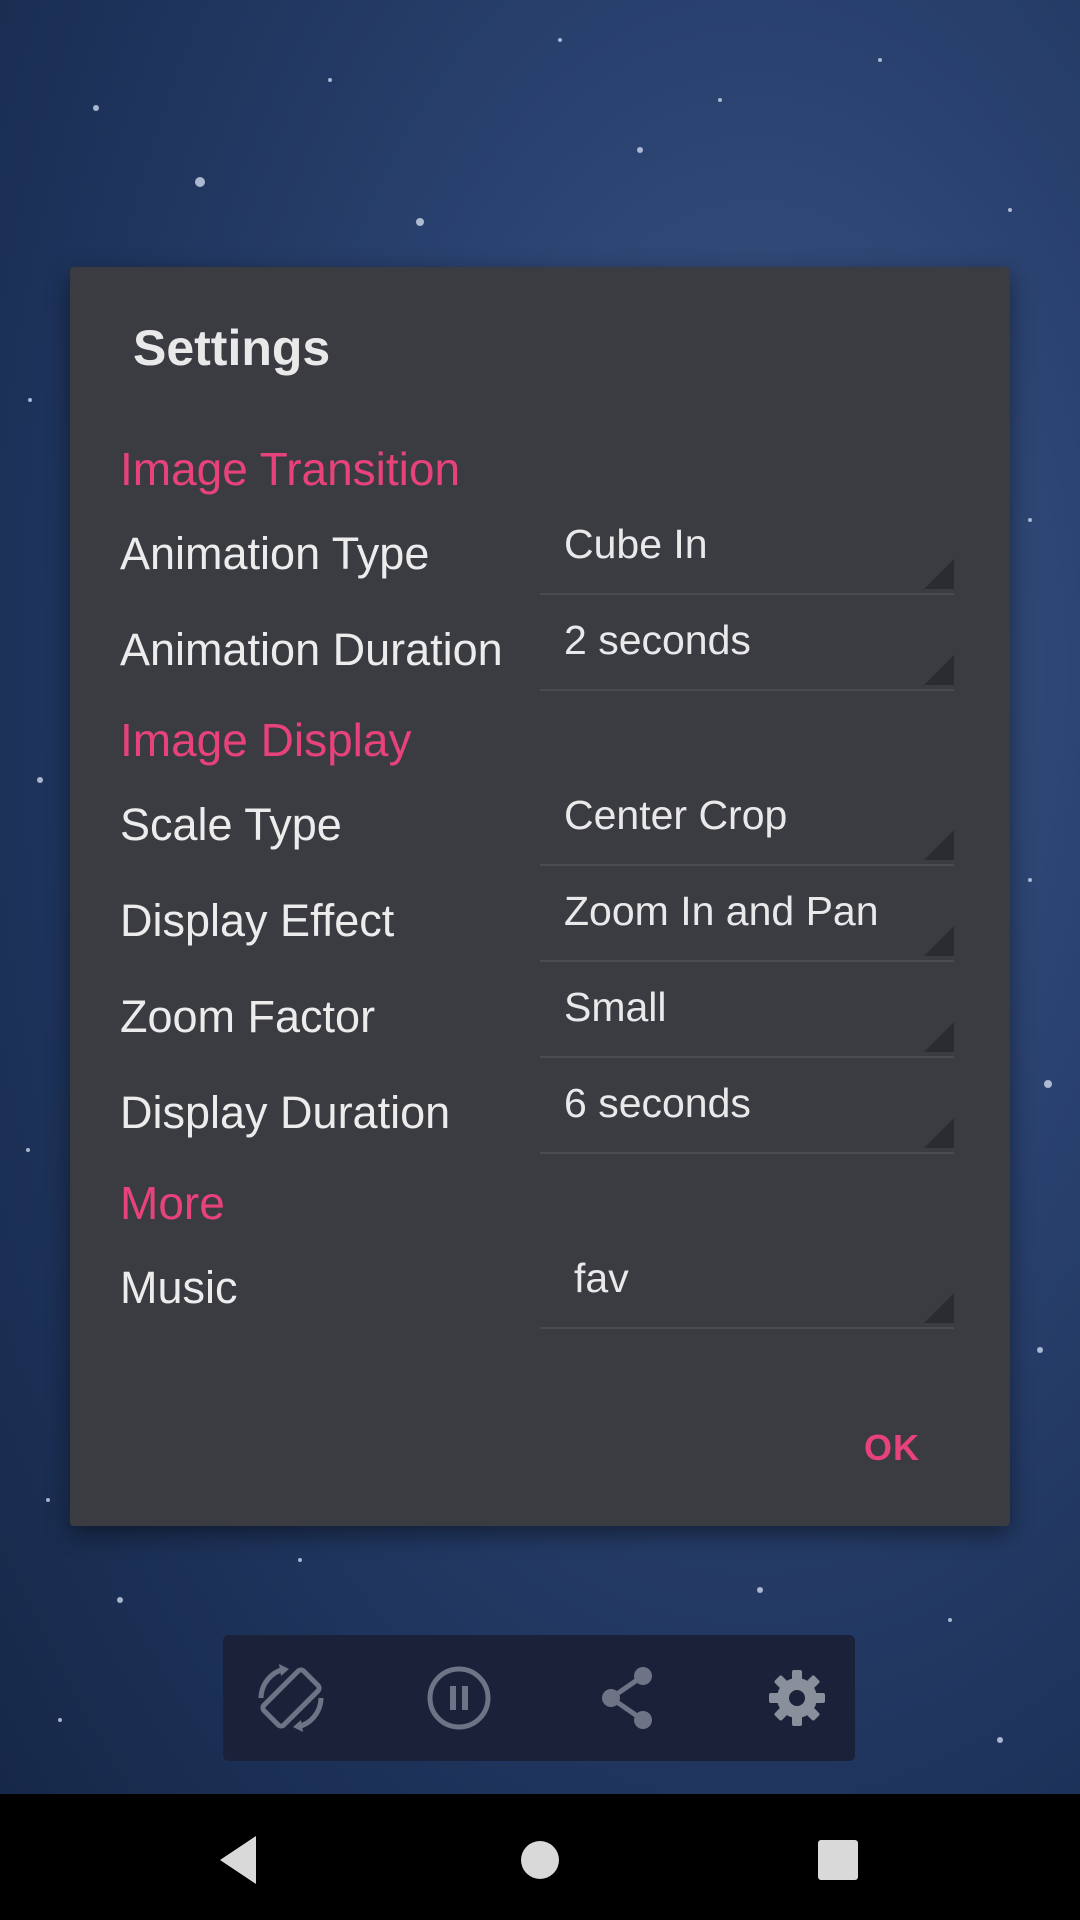 The image size is (1080, 1920). I want to click on ok-button: OK, so click(892, 1448).